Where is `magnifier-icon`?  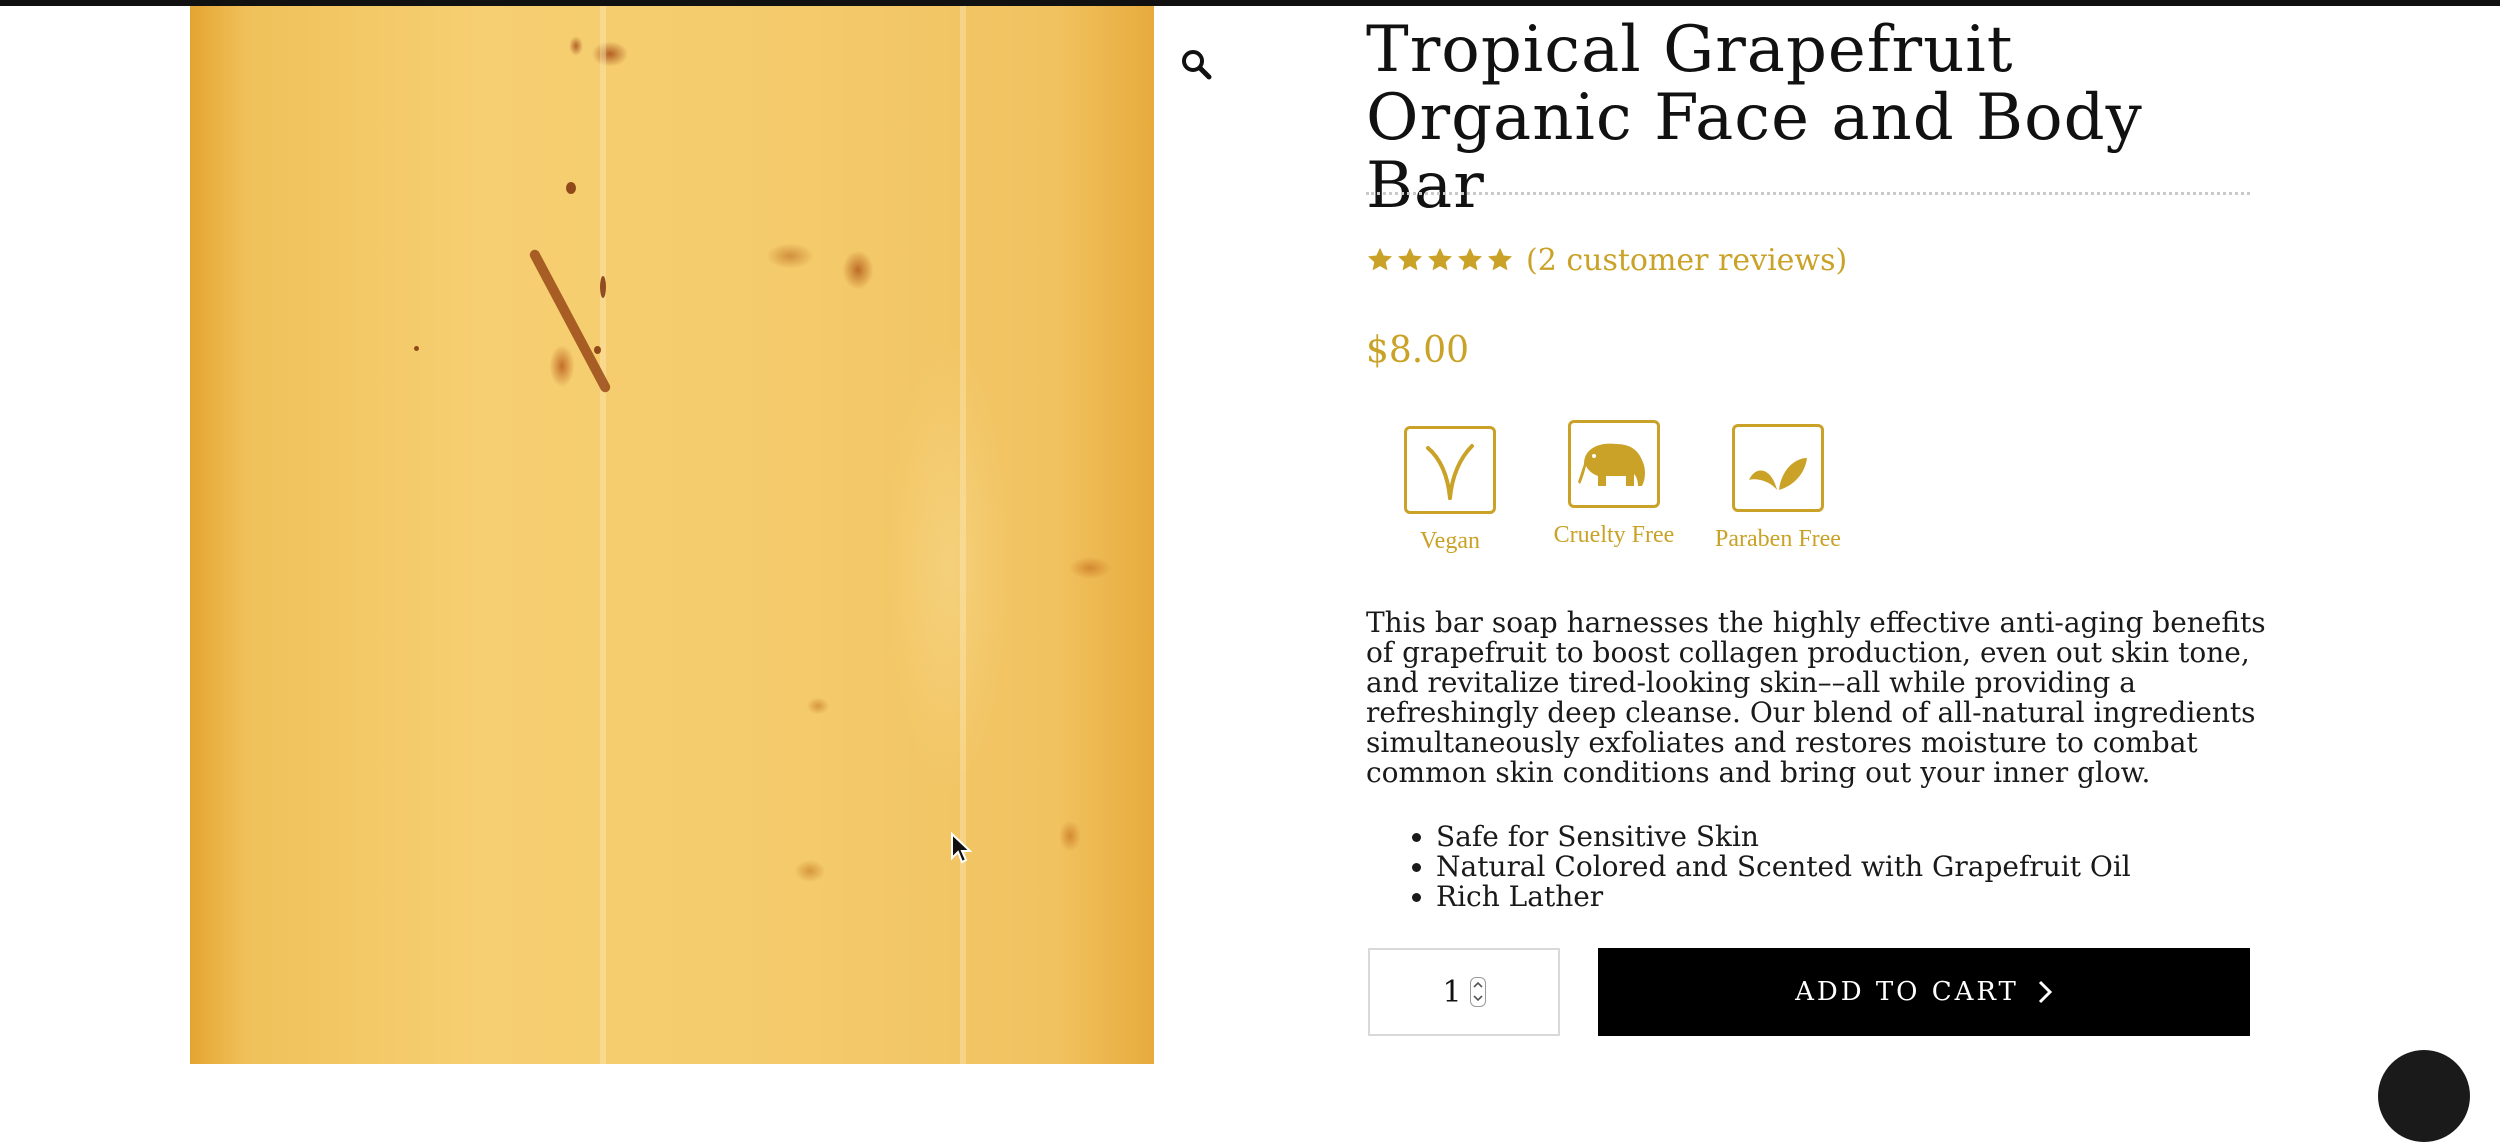
magnifier-icon is located at coordinates (1197, 65).